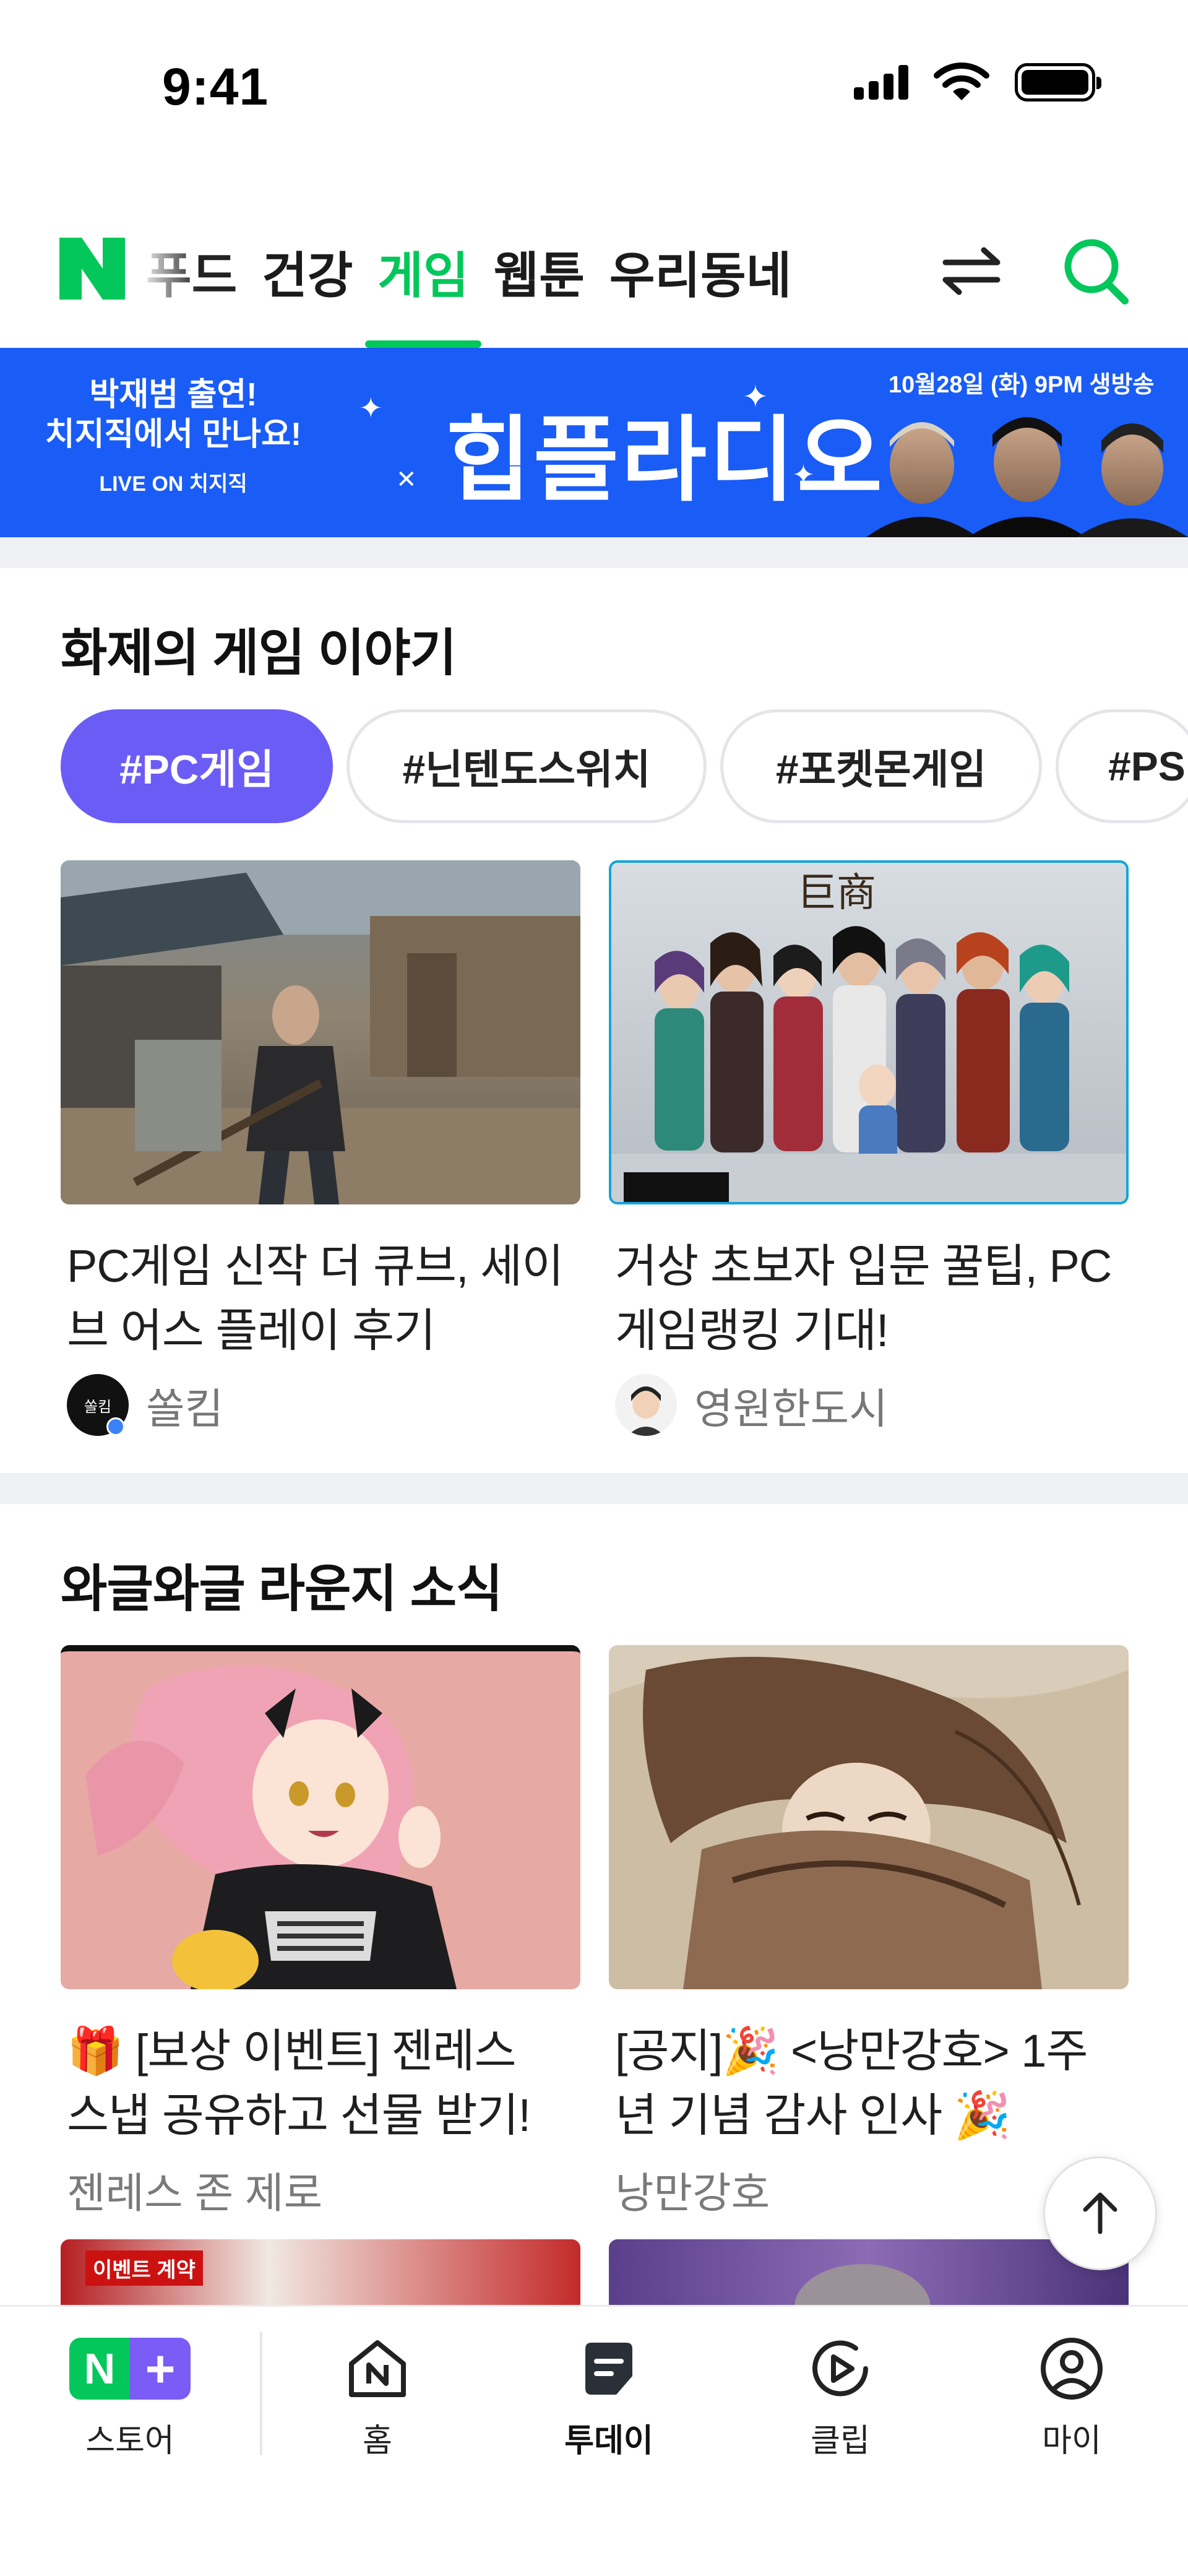 This screenshot has width=1188, height=2576. I want to click on title-line: 년 기념 감사 인사 🎉, so click(813, 2115).